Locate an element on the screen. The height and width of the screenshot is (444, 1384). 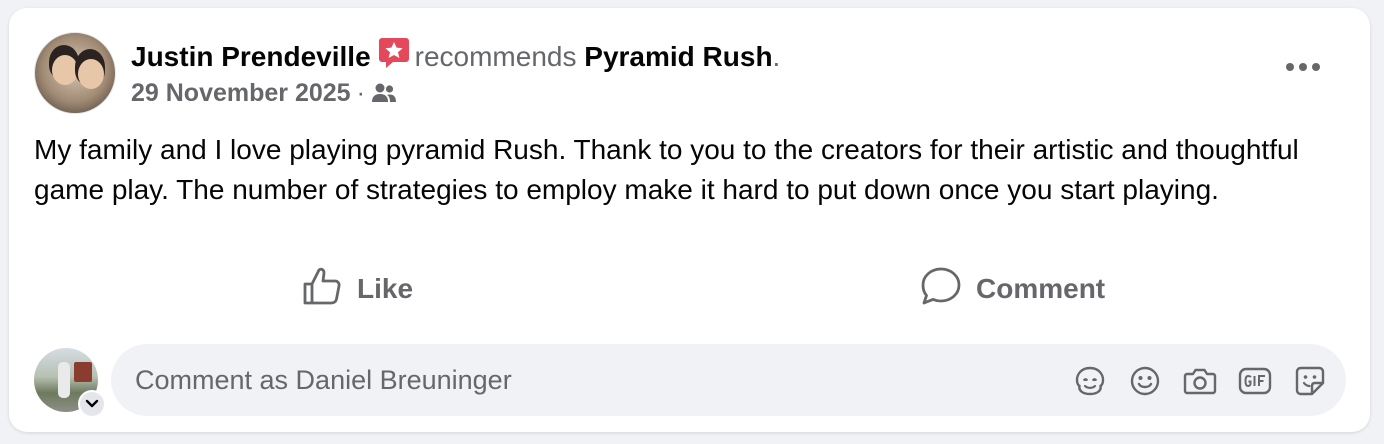
like-icon is located at coordinates (329, 289).